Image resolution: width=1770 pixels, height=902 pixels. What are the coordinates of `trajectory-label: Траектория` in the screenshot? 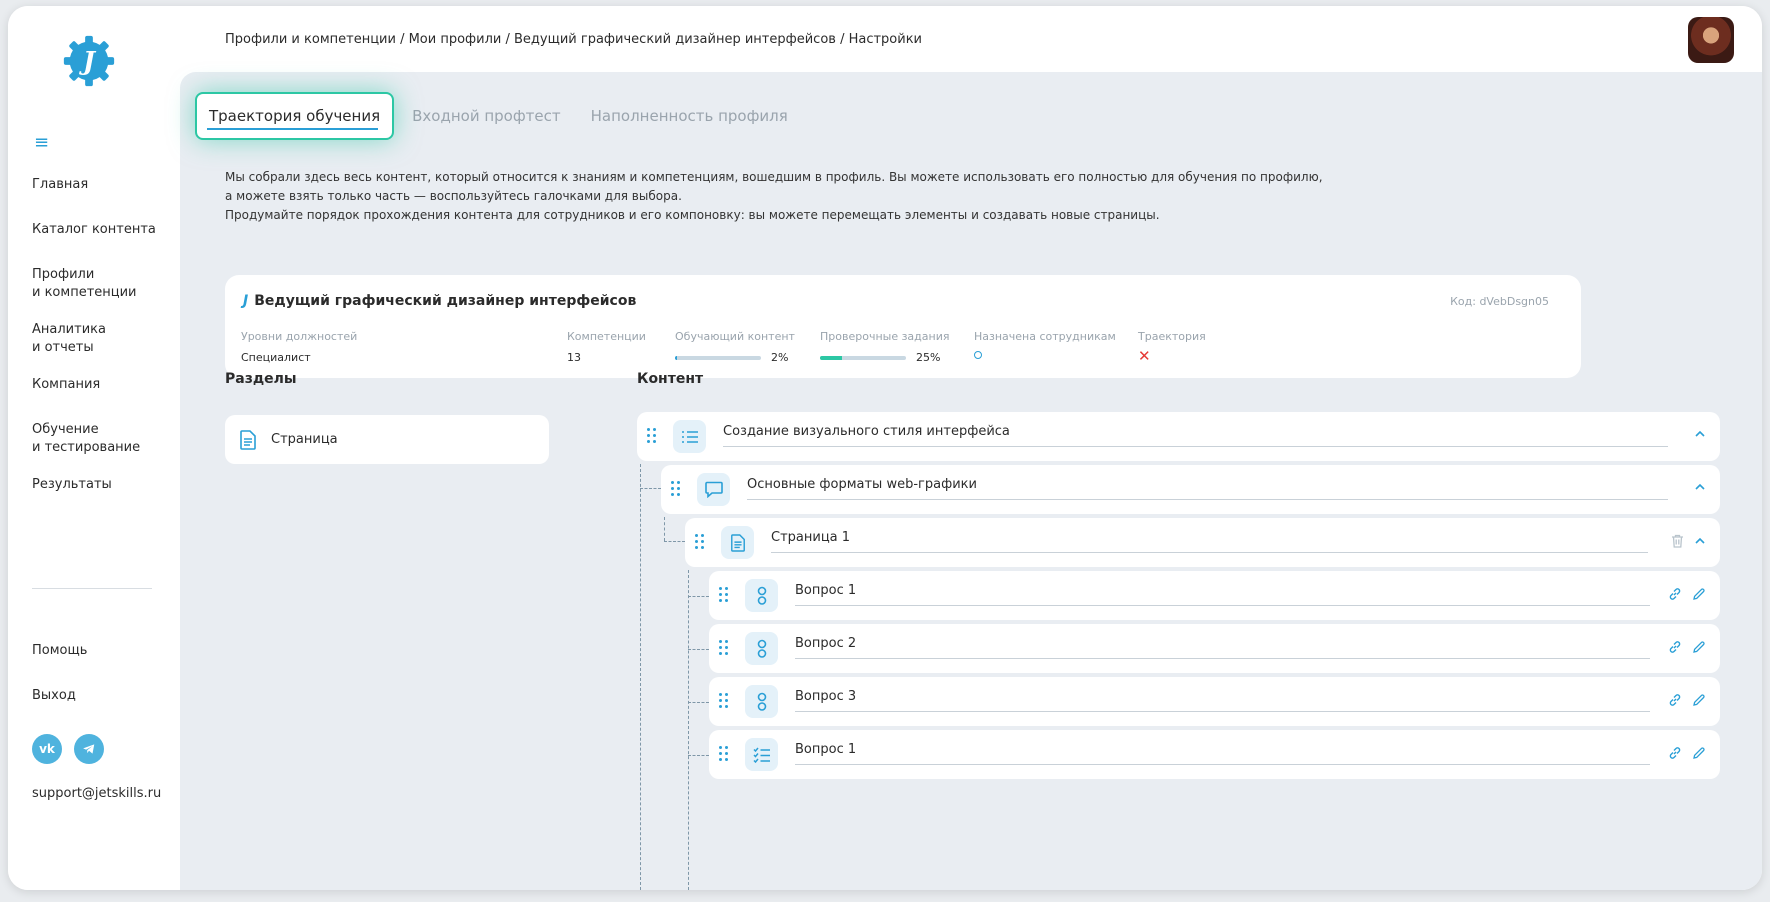 It's located at (1172, 336).